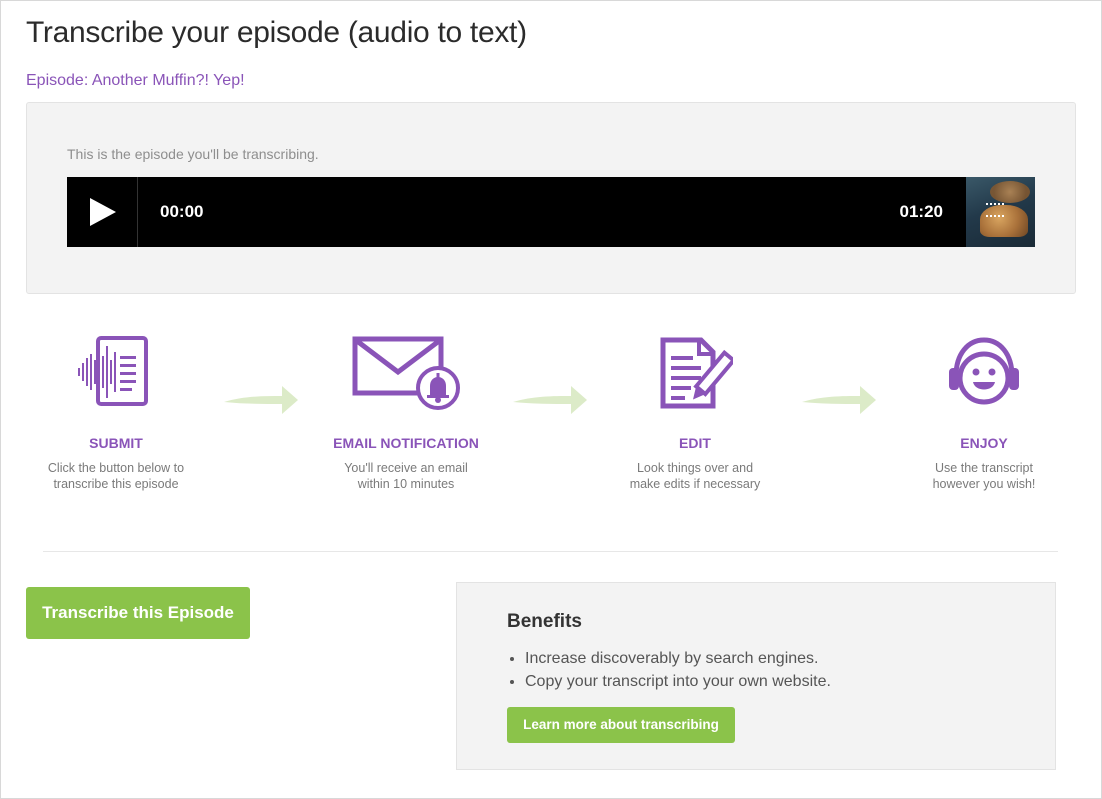 The image size is (1102, 799). What do you see at coordinates (135, 81) in the screenshot?
I see `episode-link: Episode: Another Muffin?! Yep!` at bounding box center [135, 81].